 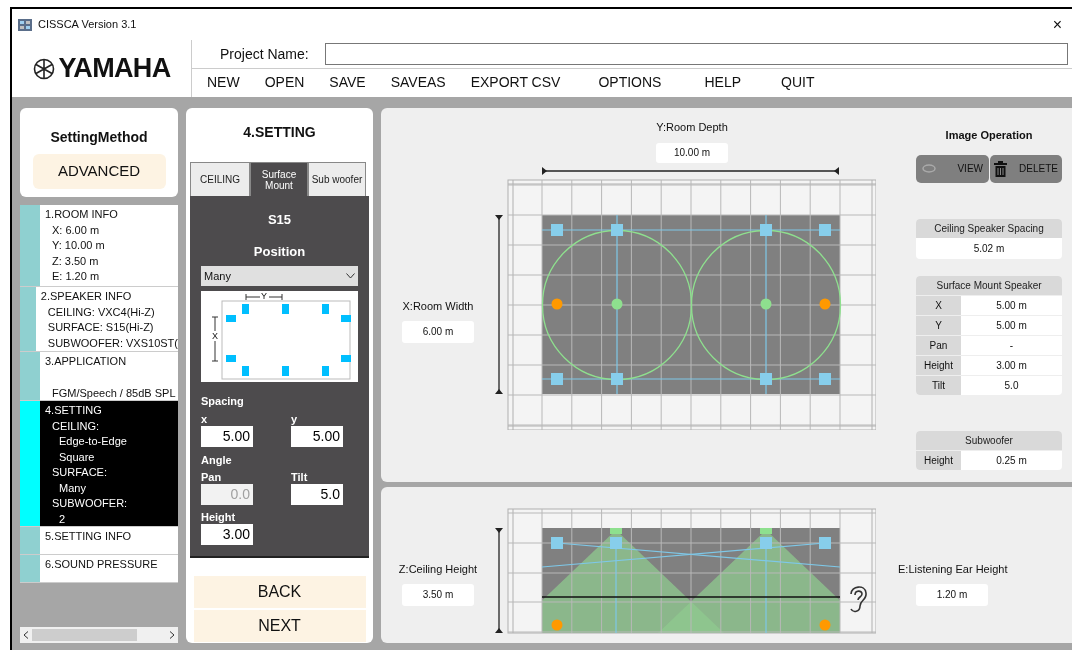 What do you see at coordinates (62, 519) in the screenshot?
I see `step-detail: 2` at bounding box center [62, 519].